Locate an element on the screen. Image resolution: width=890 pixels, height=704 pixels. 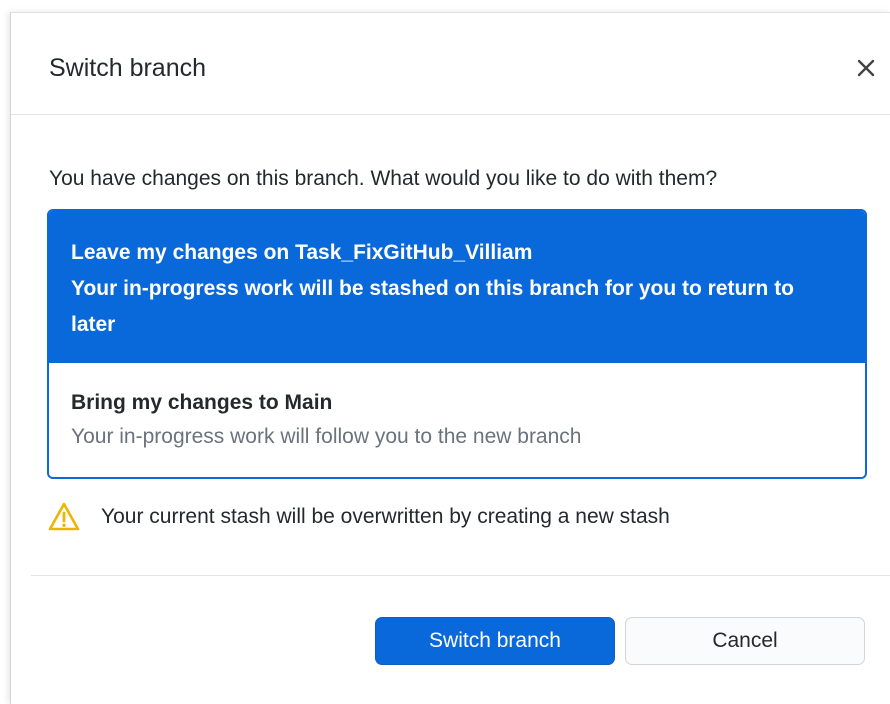
close-icon is located at coordinates (866, 68).